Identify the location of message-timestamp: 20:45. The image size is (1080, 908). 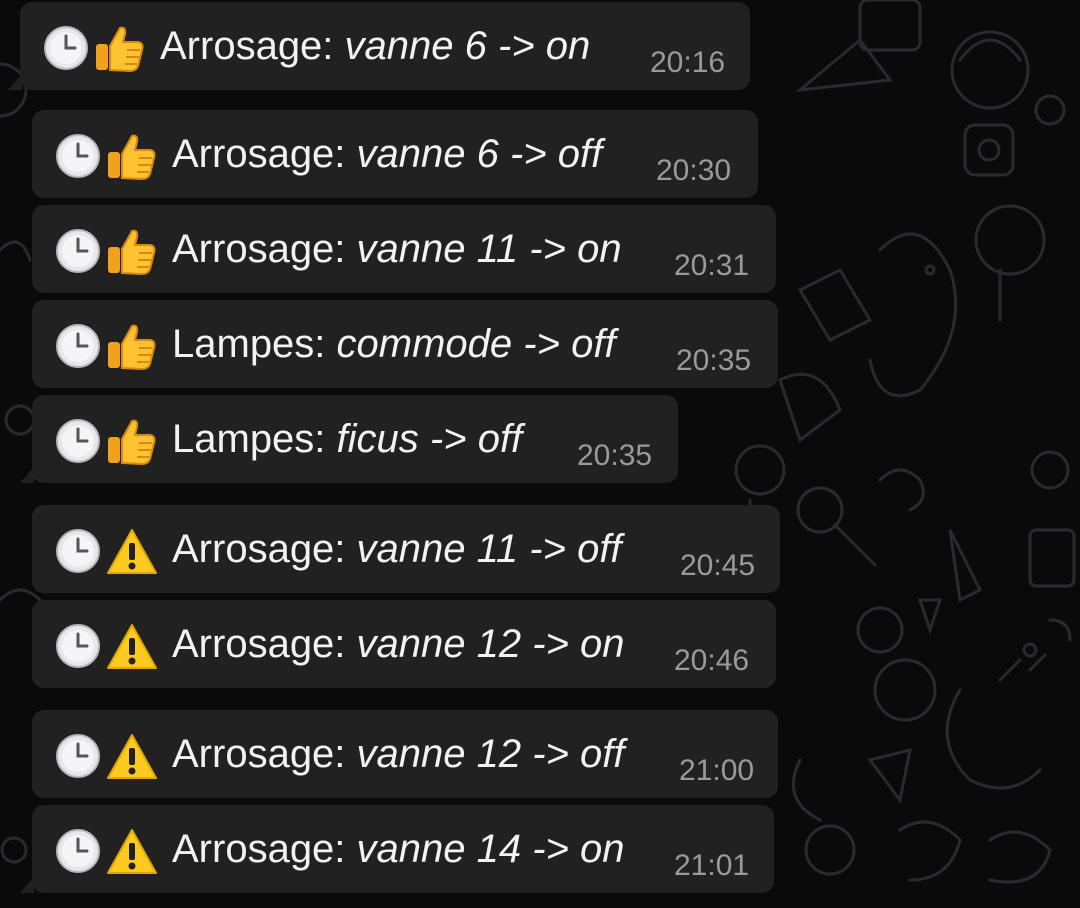
(718, 565).